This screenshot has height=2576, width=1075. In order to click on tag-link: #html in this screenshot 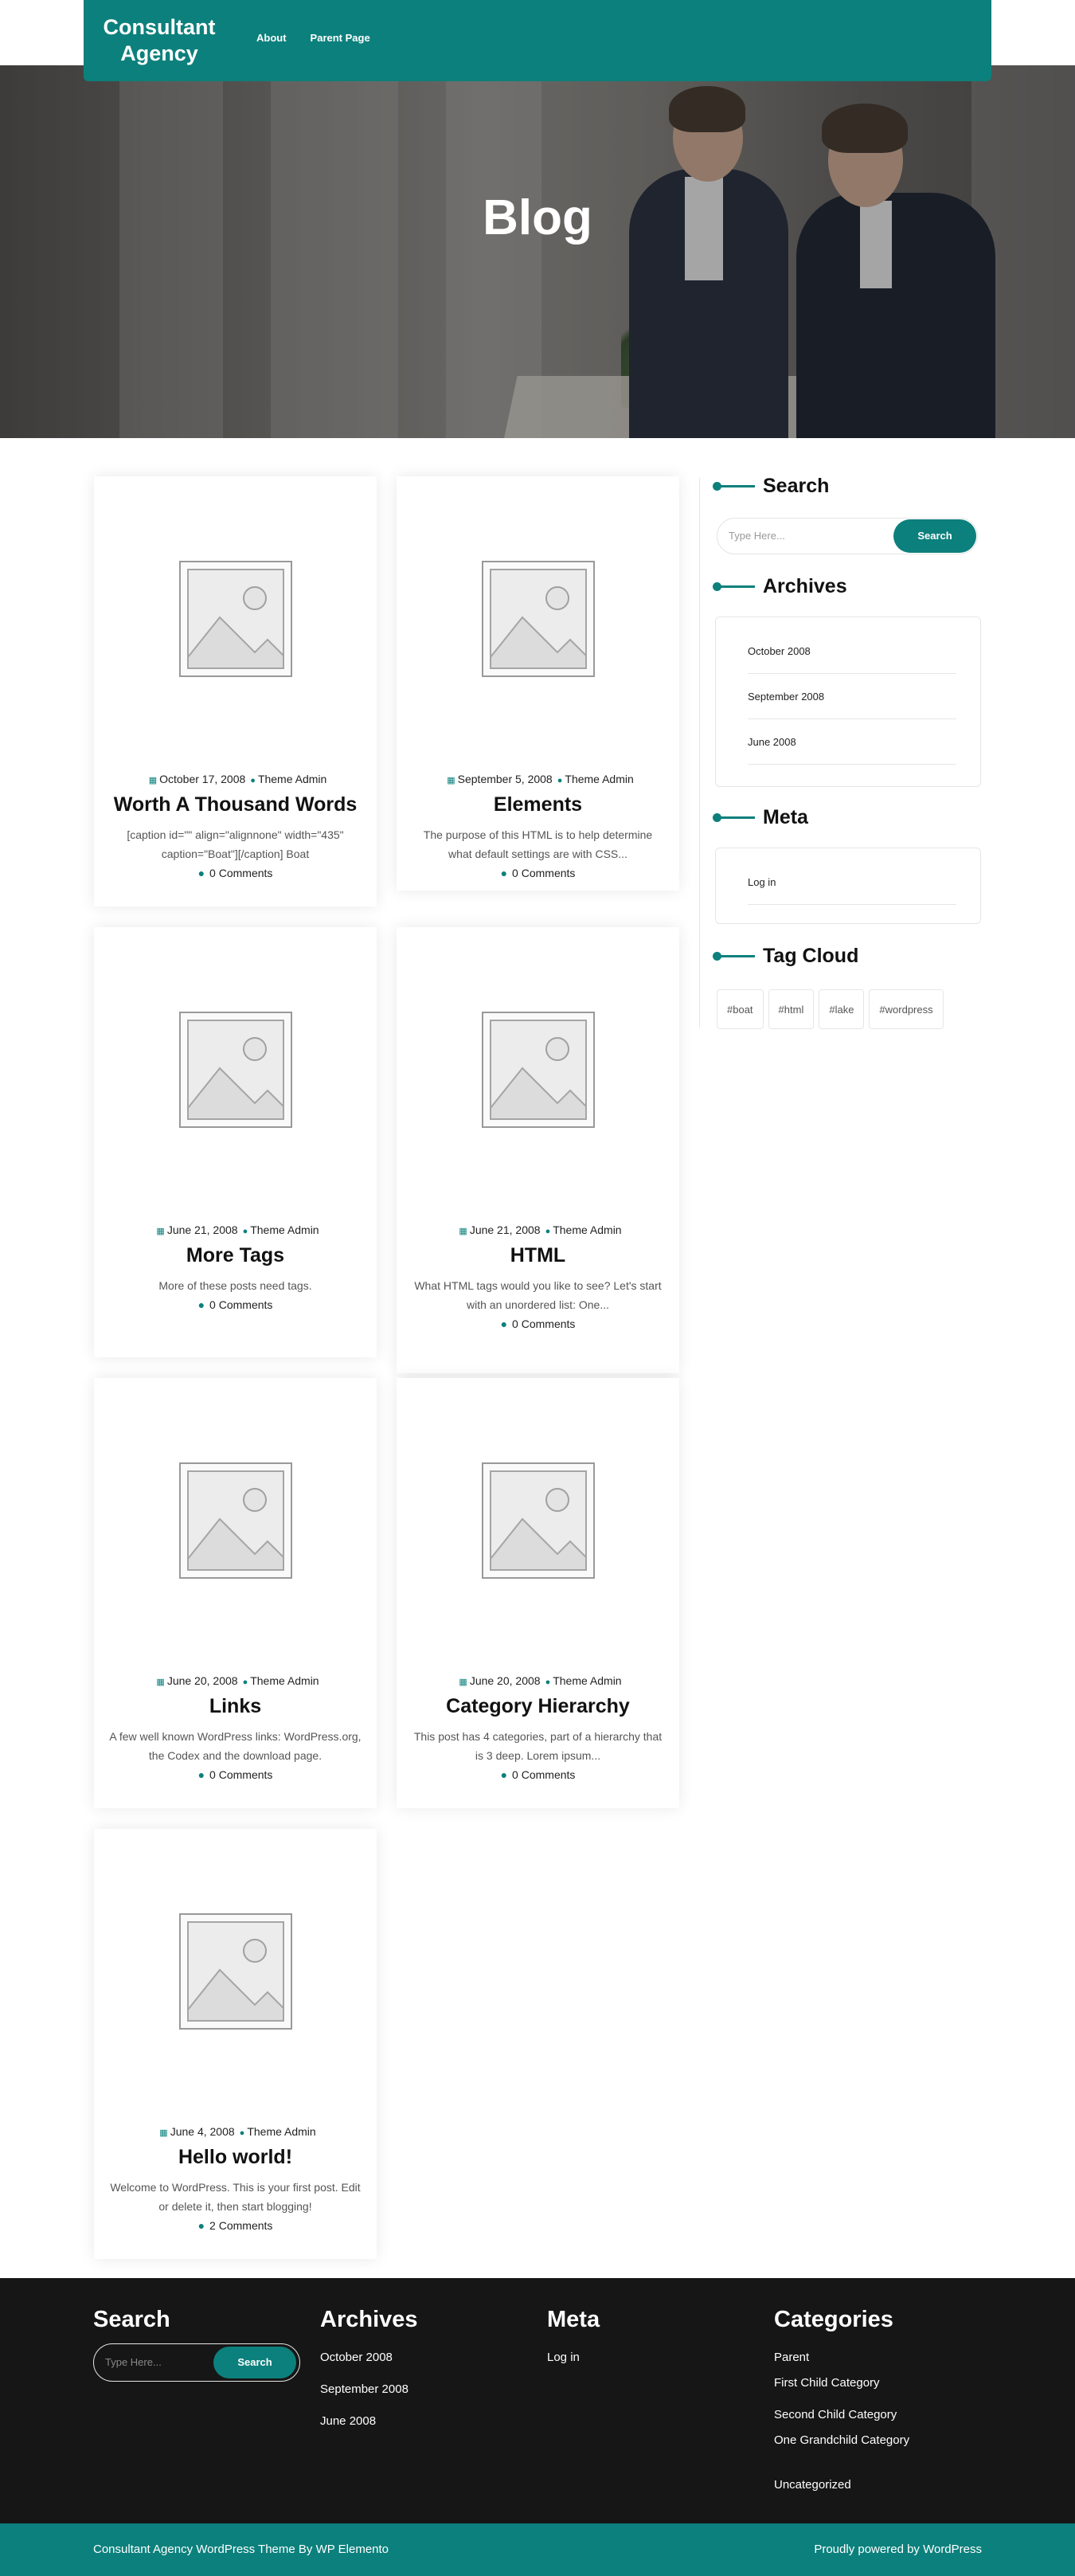, I will do `click(791, 1009)`.